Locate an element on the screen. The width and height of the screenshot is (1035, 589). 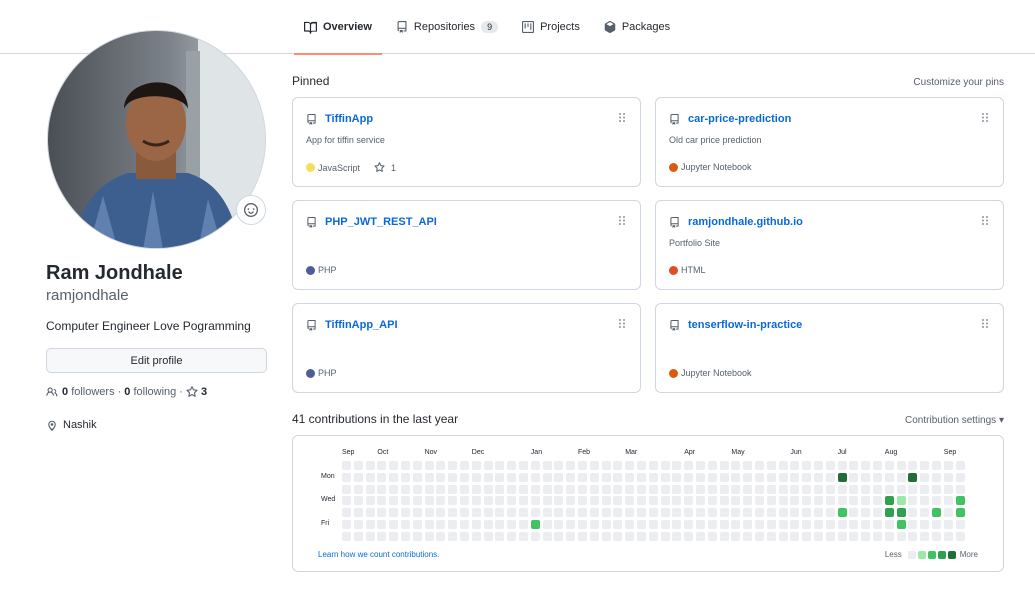
repo-name-link: car-price-prediction is located at coordinates (739, 119).